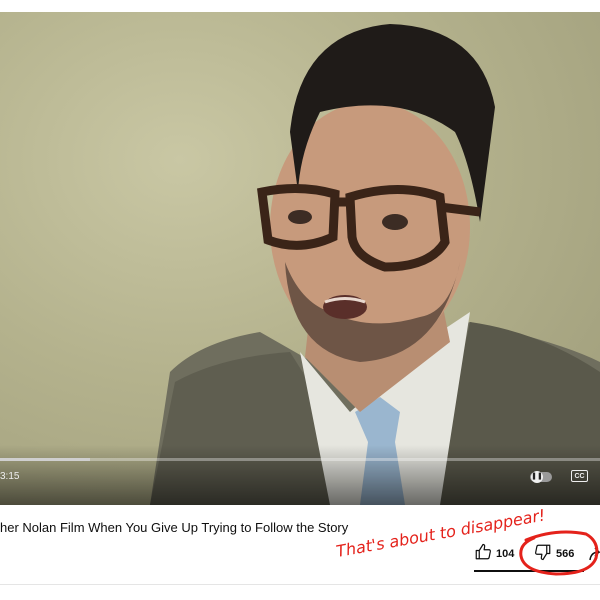  What do you see at coordinates (559, 553) in the screenshot?
I see `red-circle-annotation` at bounding box center [559, 553].